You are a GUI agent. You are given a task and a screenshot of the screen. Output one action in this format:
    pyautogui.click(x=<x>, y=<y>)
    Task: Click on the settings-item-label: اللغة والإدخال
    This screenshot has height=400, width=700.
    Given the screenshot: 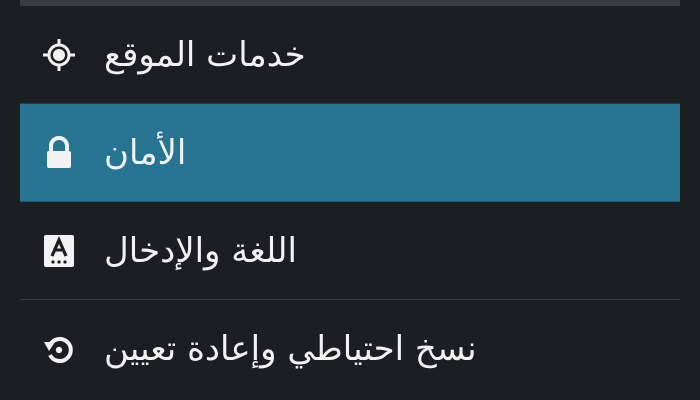 What is the action you would take?
    pyautogui.click(x=200, y=250)
    